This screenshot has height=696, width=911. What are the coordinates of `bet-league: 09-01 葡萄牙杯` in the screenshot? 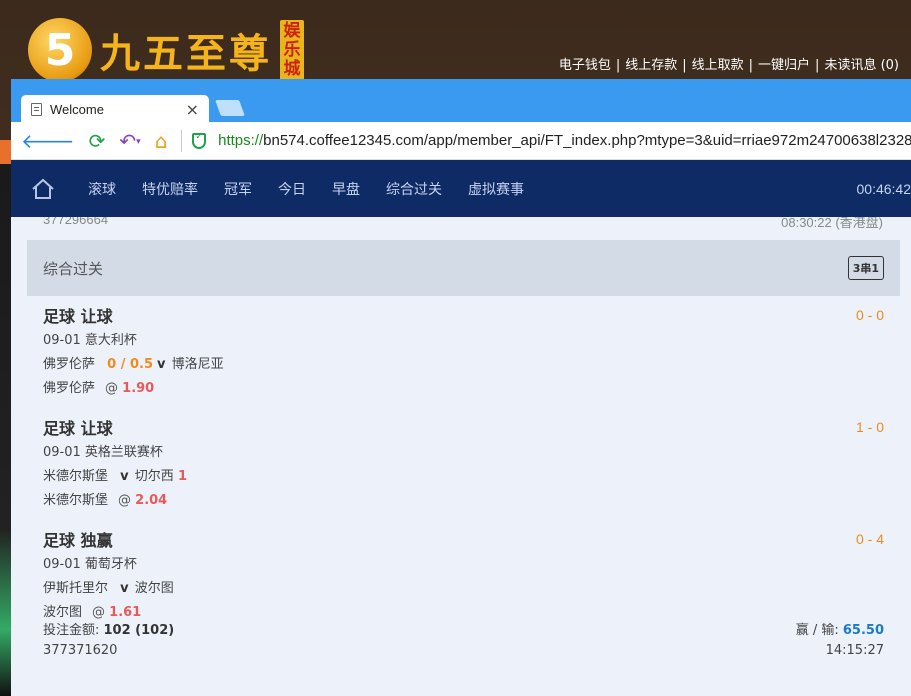 It's located at (90, 564).